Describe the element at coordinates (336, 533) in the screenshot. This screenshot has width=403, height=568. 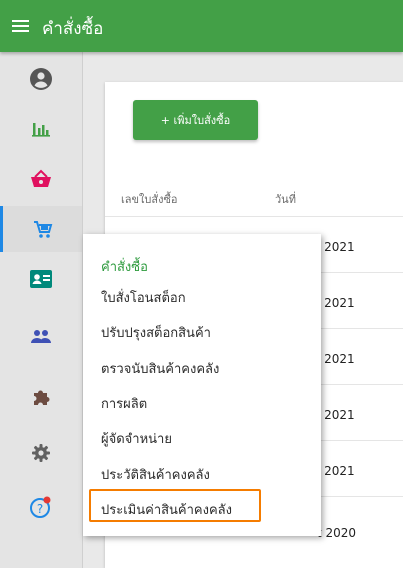
I see `table-row-date: t 2020` at that location.